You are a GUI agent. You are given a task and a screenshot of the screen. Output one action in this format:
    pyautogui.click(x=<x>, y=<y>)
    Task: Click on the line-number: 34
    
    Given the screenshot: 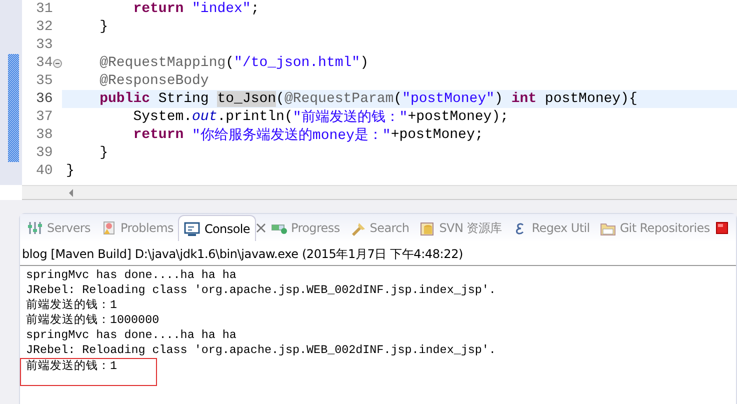 What is the action you would take?
    pyautogui.click(x=44, y=63)
    